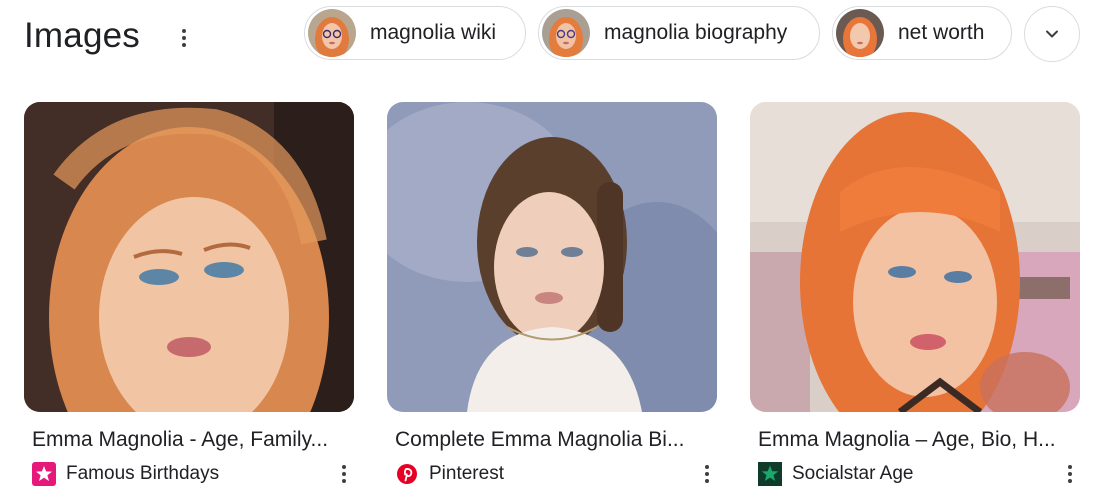 The height and width of the screenshot is (504, 1115). What do you see at coordinates (44, 474) in the screenshot?
I see `famous-birthdays-star-icon` at bounding box center [44, 474].